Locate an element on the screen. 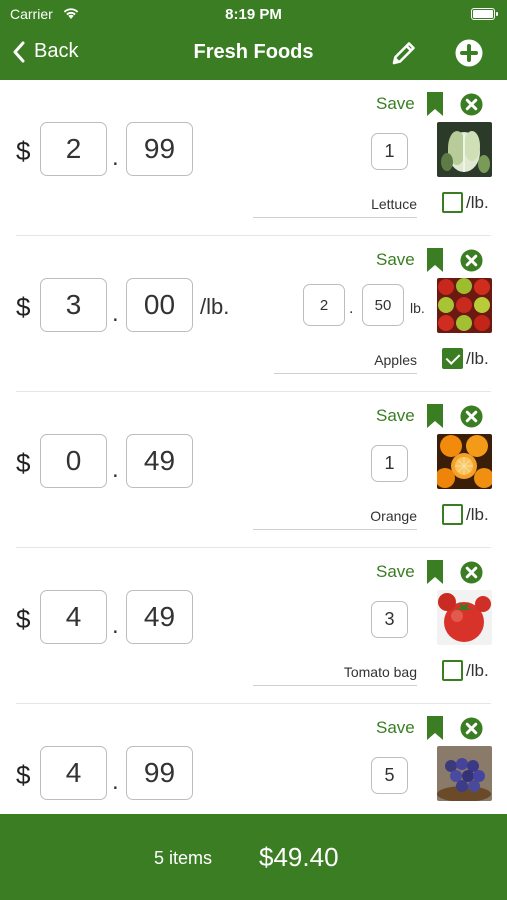 The width and height of the screenshot is (507, 900). pencil-icon is located at coordinates (404, 53).